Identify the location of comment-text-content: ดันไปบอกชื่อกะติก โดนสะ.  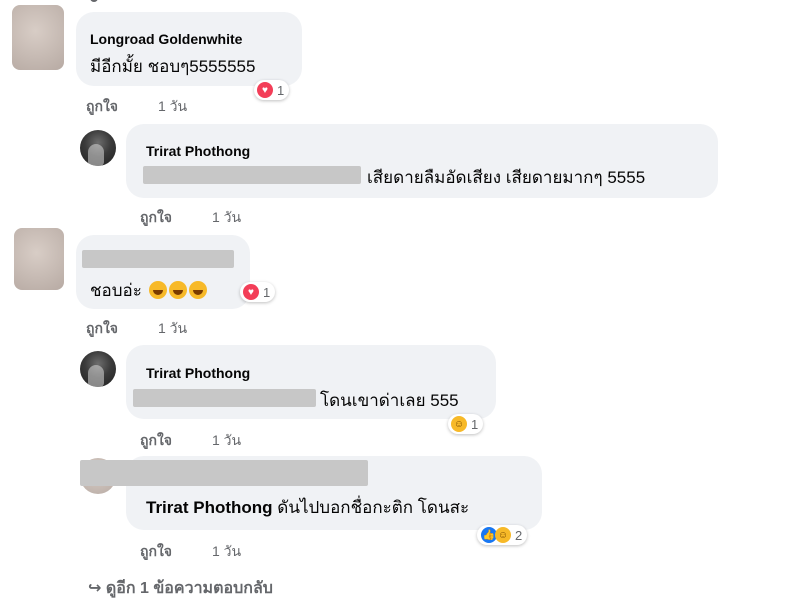
(373, 507).